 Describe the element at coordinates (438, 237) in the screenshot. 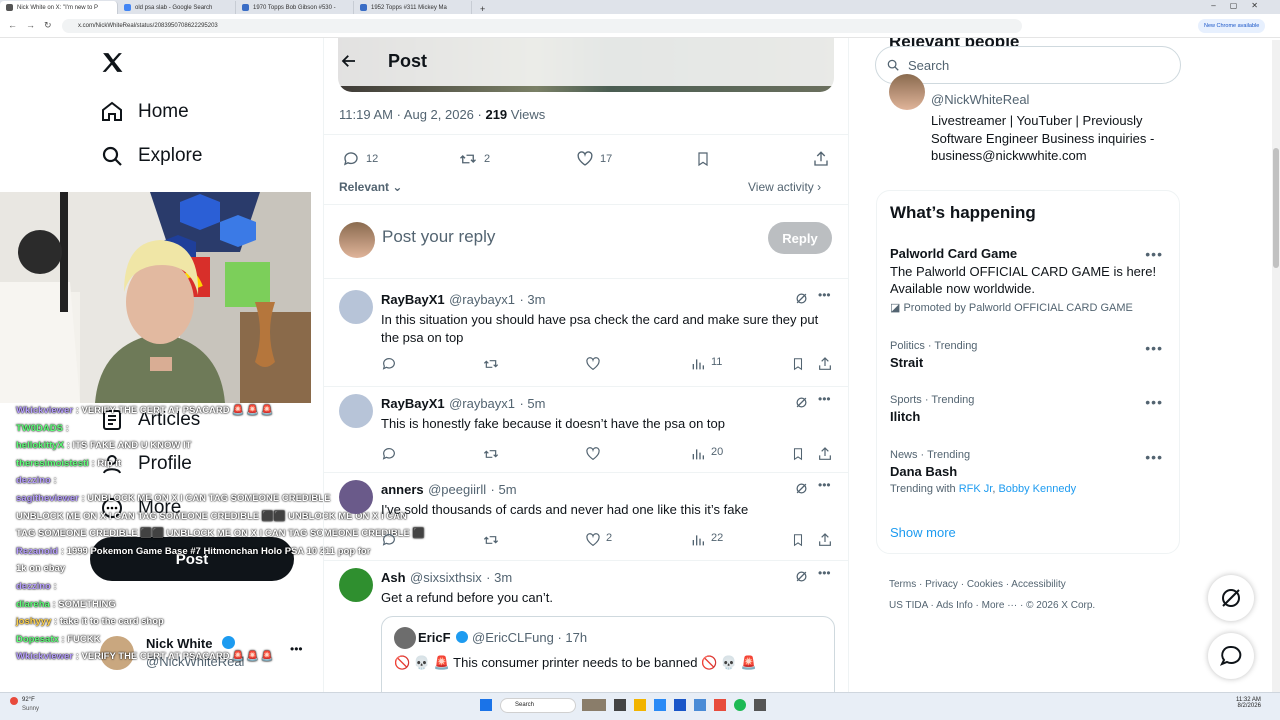

I see `reply-input: Post your reply` at that location.